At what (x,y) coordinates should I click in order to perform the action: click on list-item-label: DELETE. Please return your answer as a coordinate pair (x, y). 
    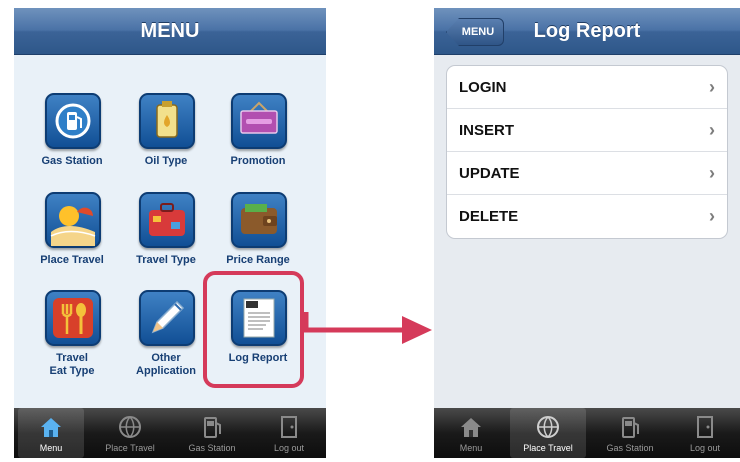
    Looking at the image, I should click on (489, 216).